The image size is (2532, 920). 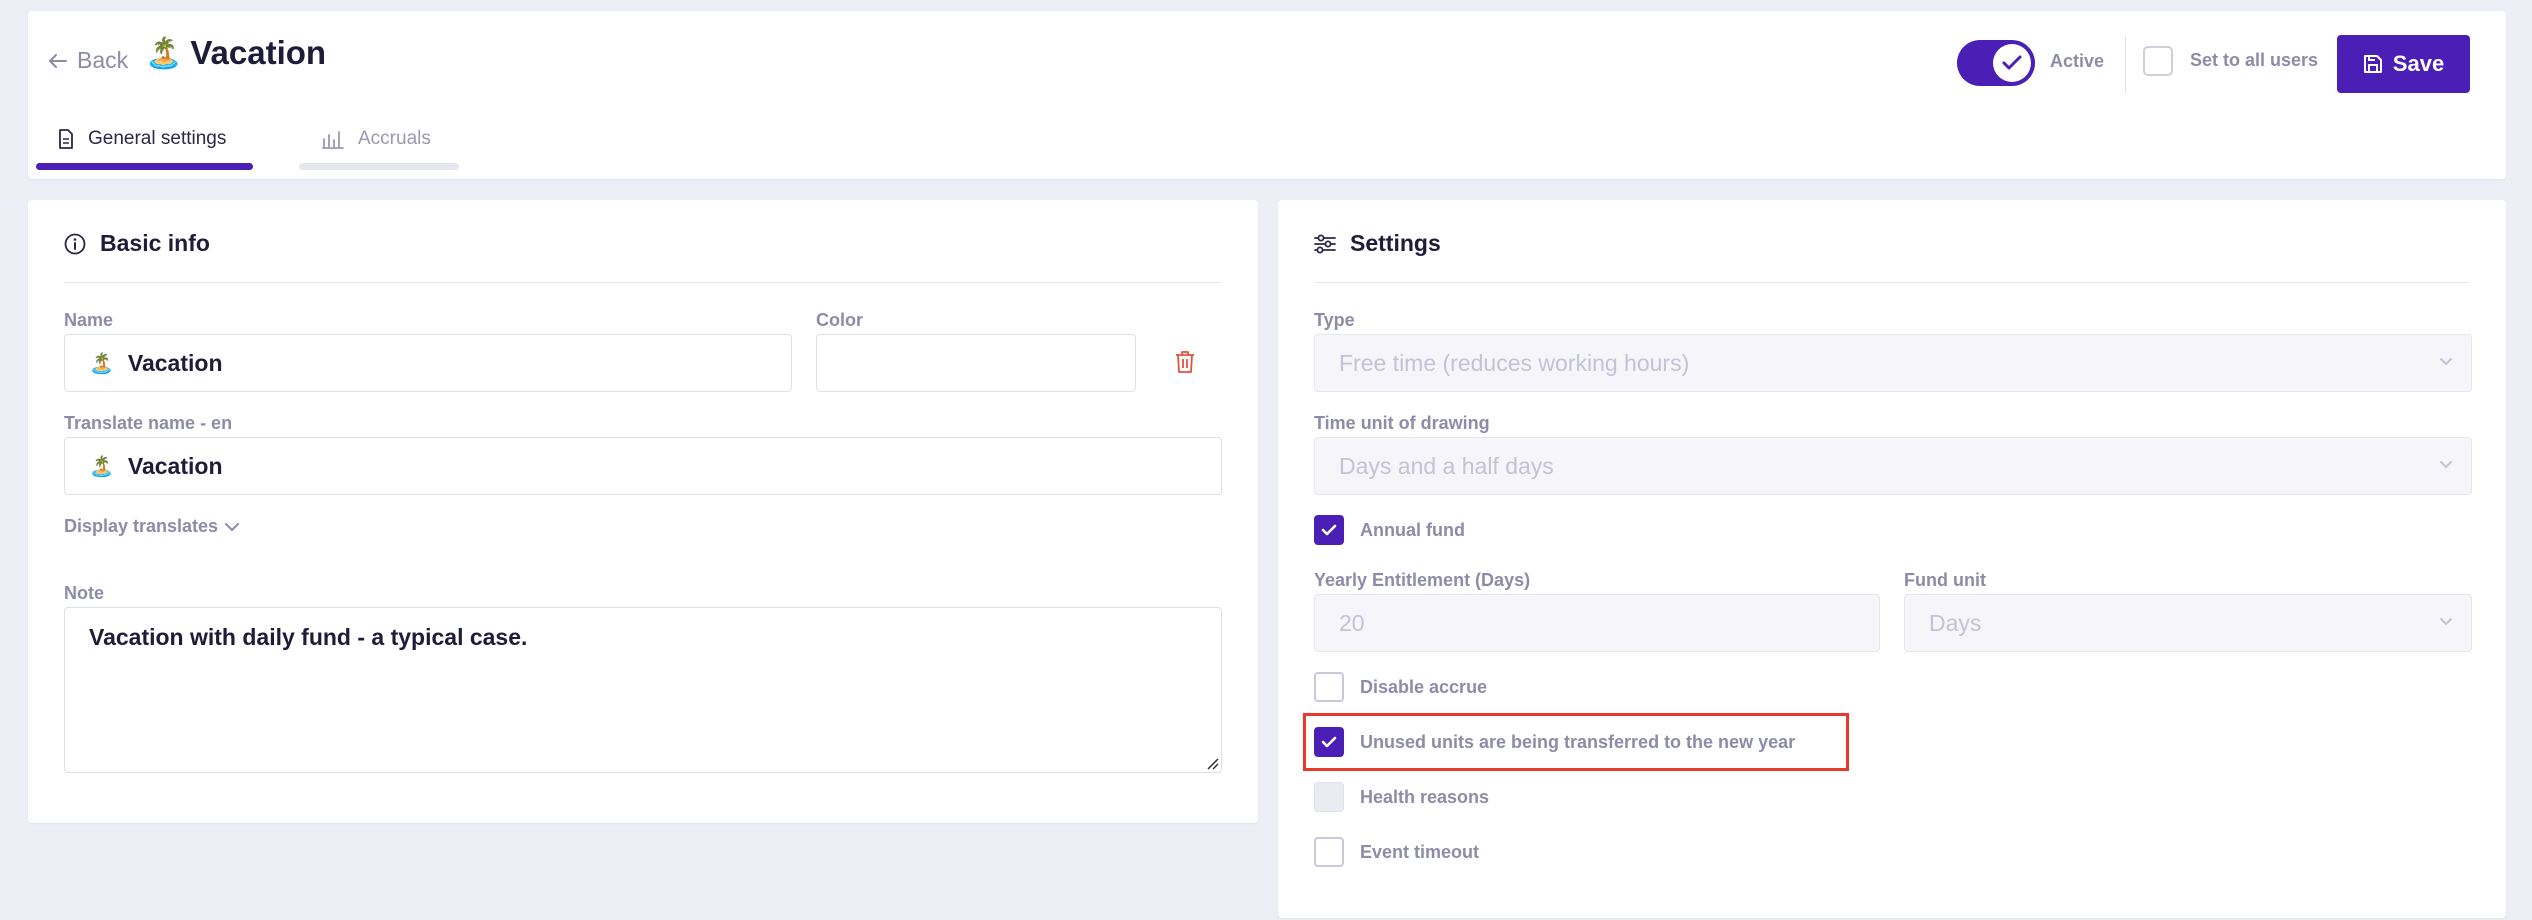 What do you see at coordinates (1893, 363) in the screenshot?
I see `type-select: Free time (reduces working hours)` at bounding box center [1893, 363].